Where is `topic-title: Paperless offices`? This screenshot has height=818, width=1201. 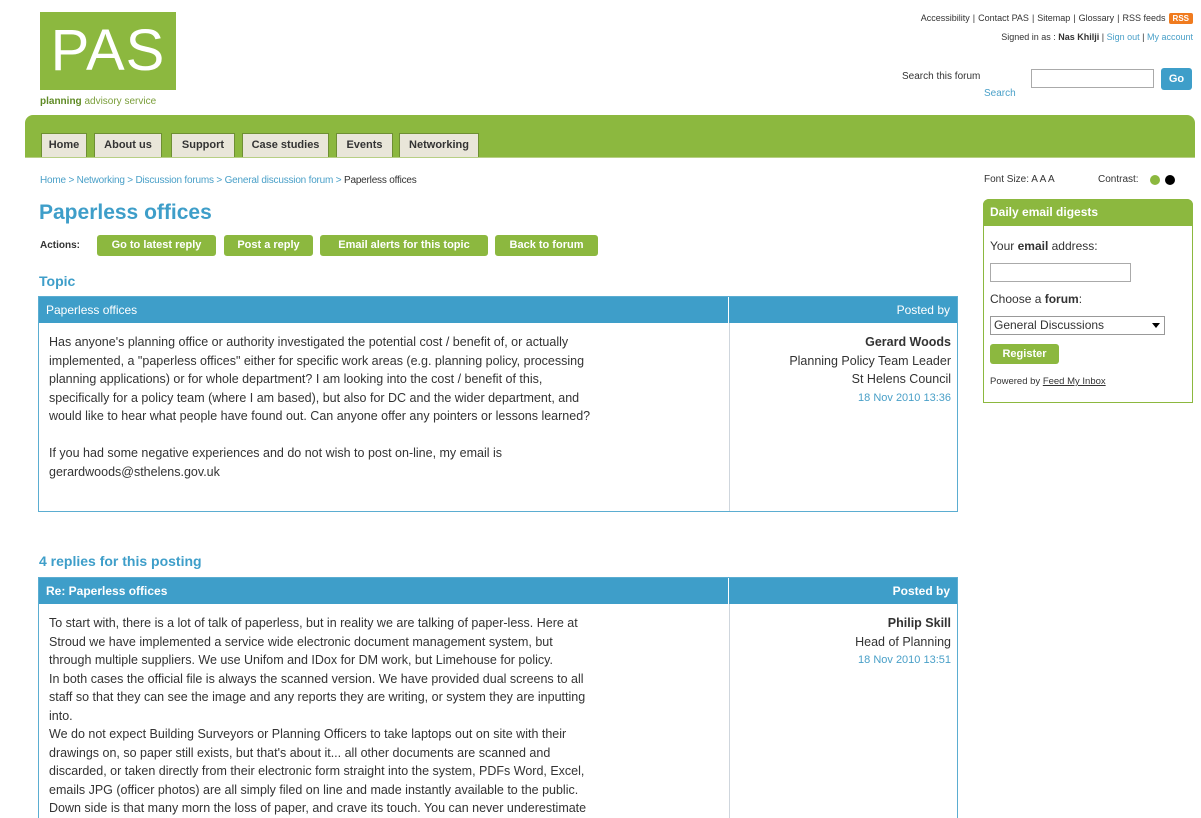
topic-title: Paperless offices is located at coordinates (384, 310).